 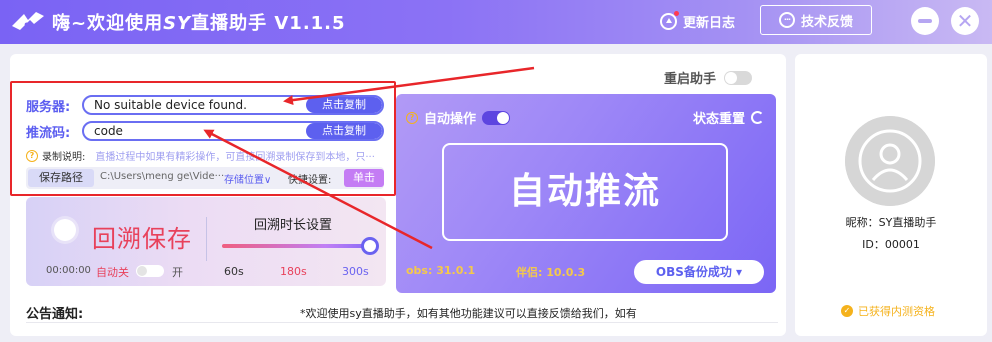 What do you see at coordinates (402, 322) in the screenshot?
I see `notice-divider` at bounding box center [402, 322].